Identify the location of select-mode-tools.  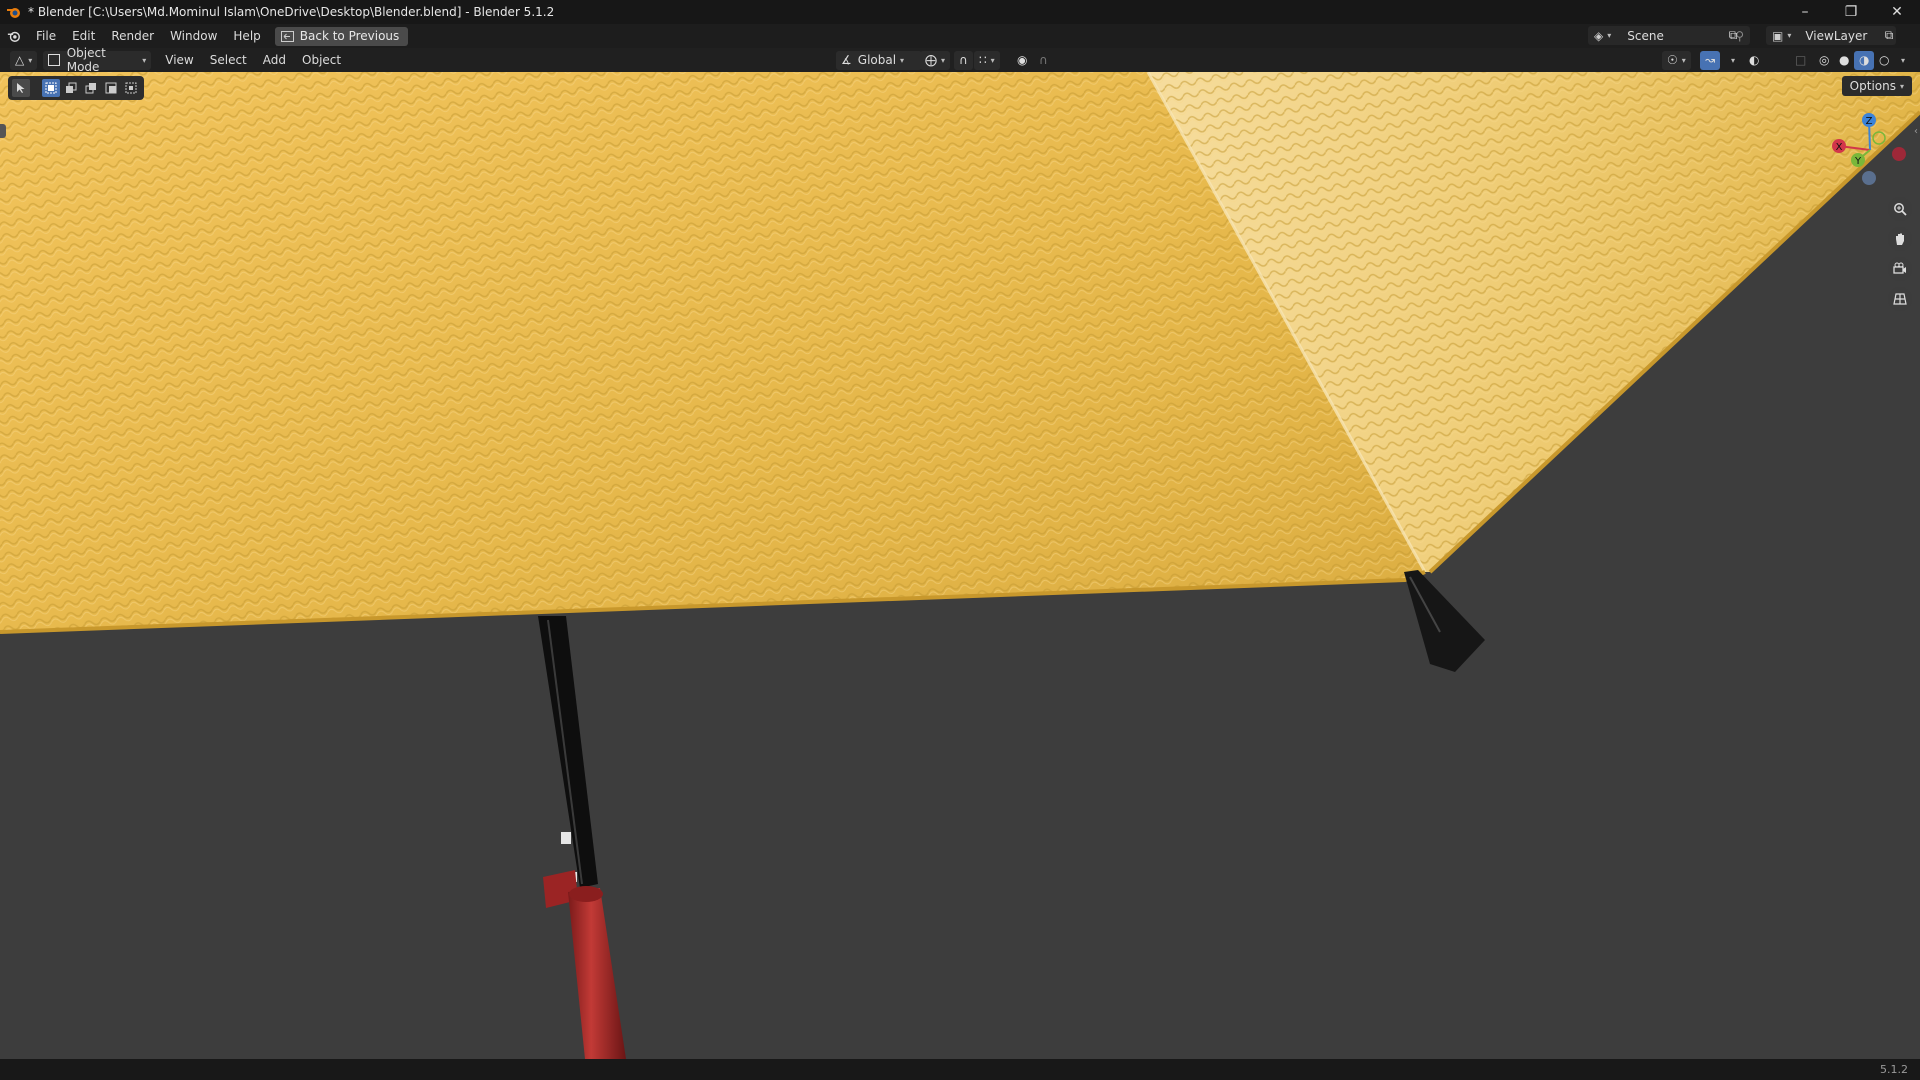
(76, 88).